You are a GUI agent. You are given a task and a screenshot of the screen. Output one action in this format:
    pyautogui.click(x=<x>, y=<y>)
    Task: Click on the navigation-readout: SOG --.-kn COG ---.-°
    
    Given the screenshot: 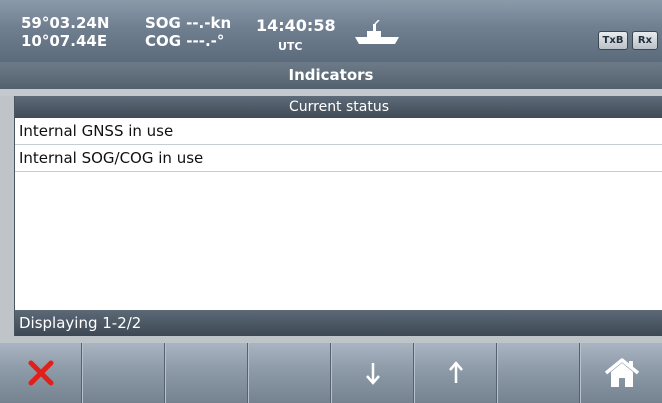 What is the action you would take?
    pyautogui.click(x=188, y=32)
    